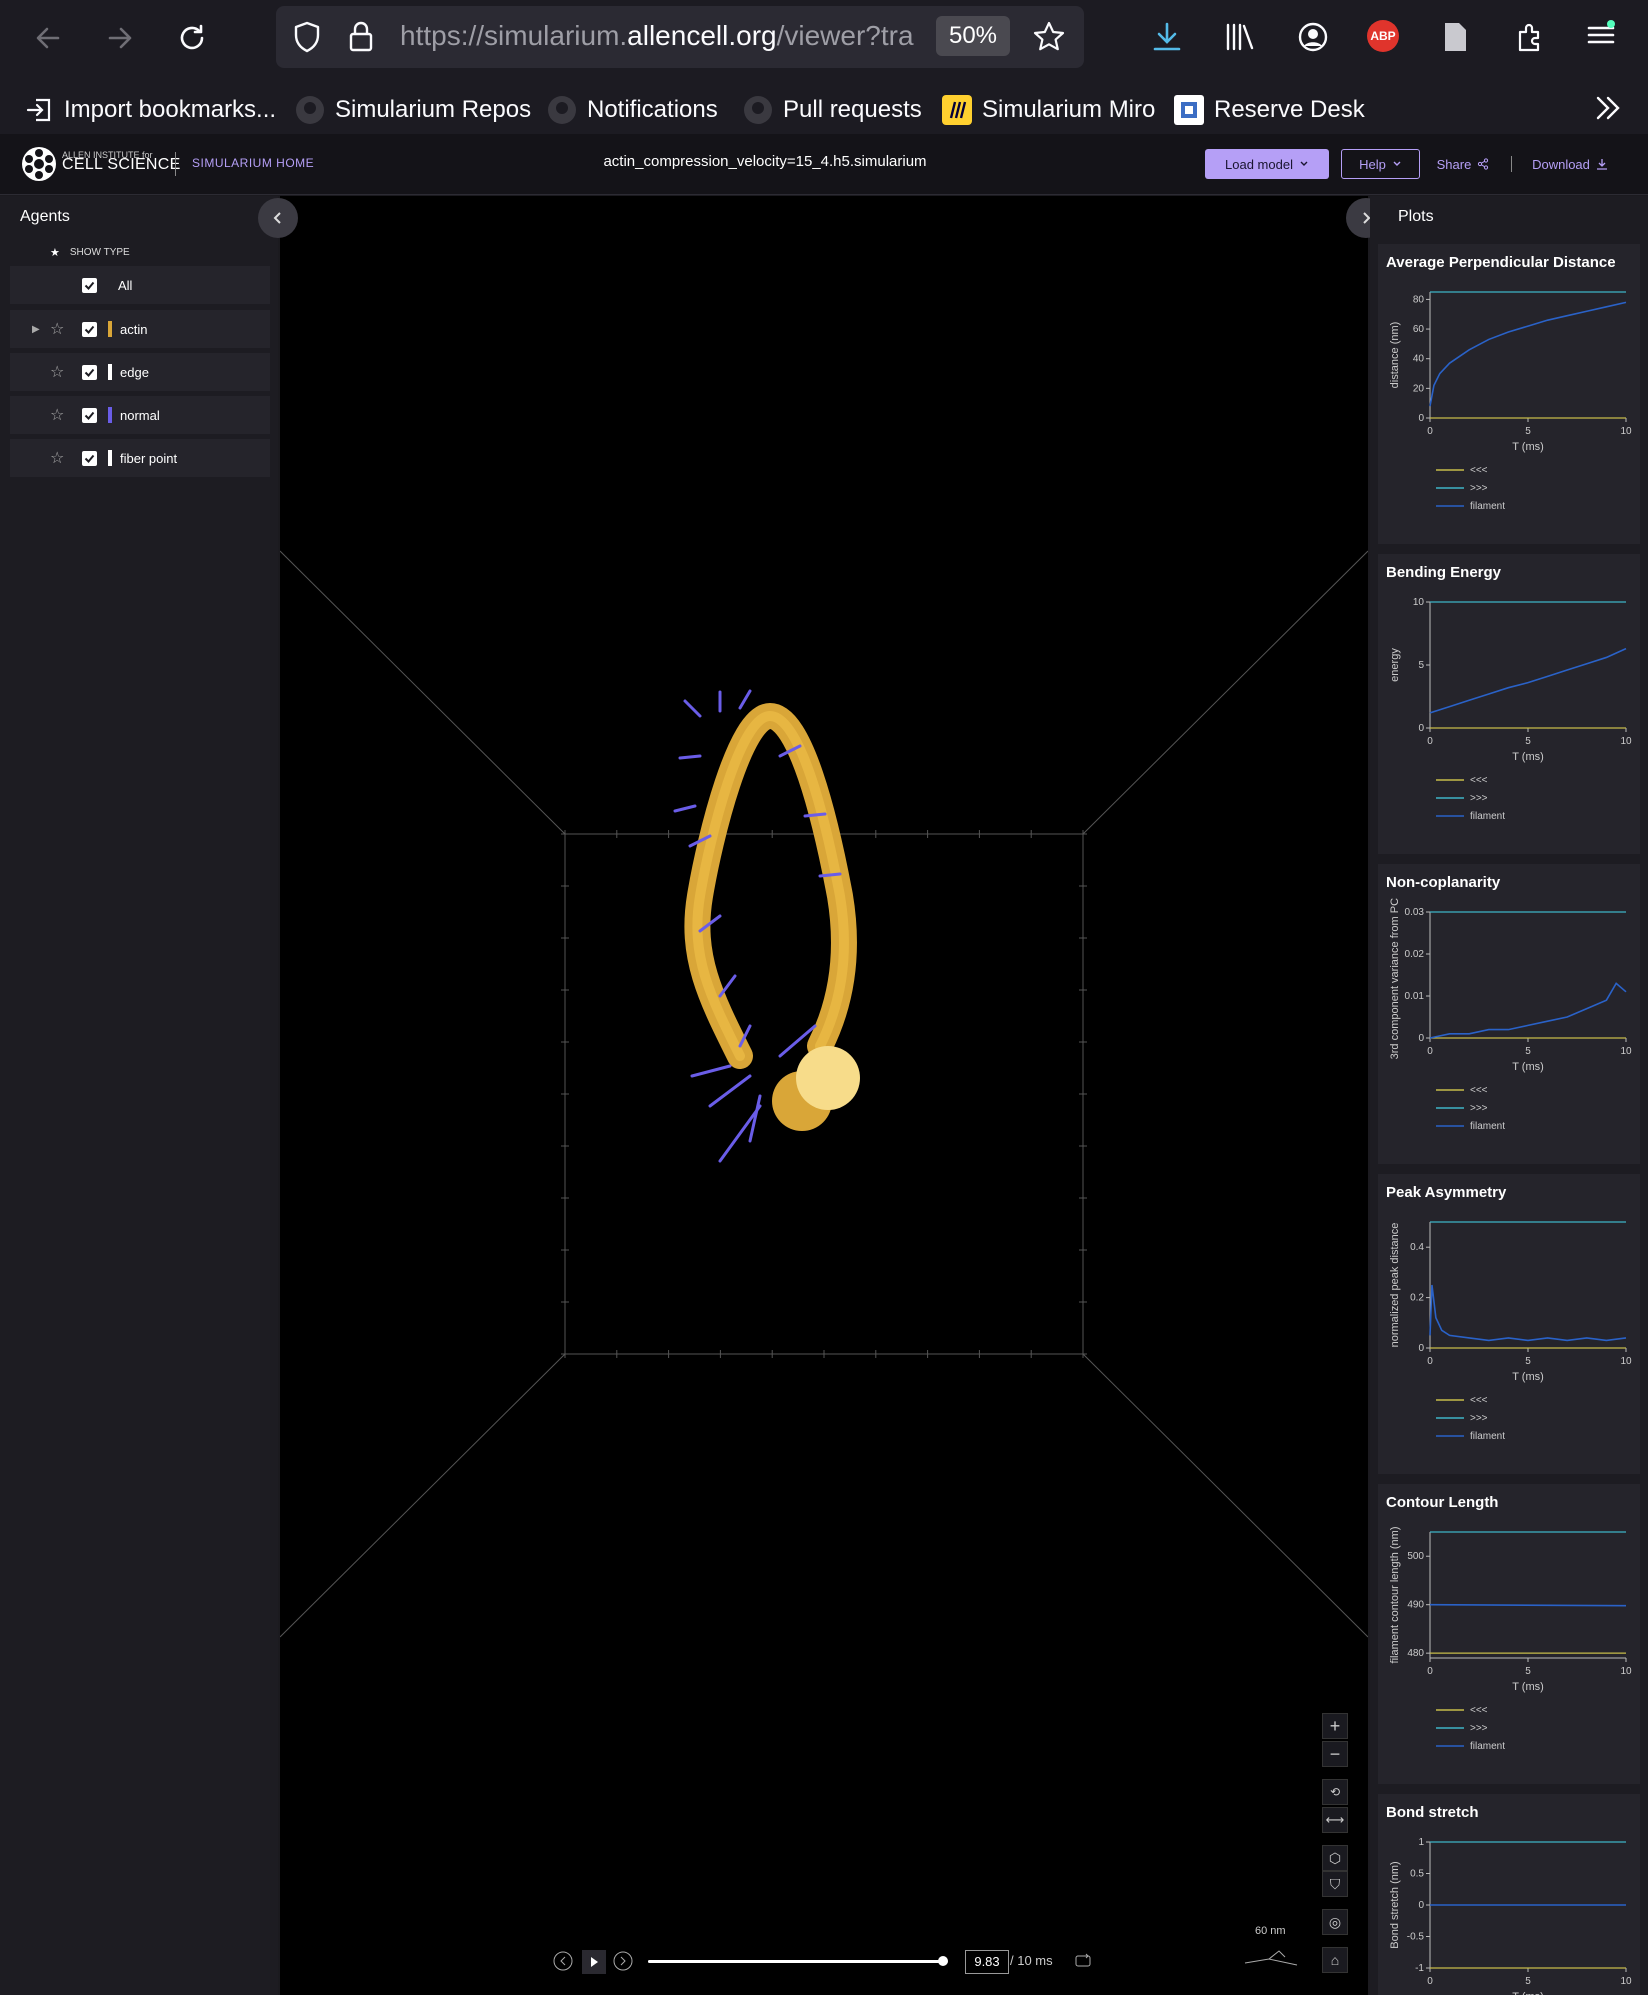  What do you see at coordinates (140, 415) in the screenshot?
I see `agent-row-normal: ☆ normal` at bounding box center [140, 415].